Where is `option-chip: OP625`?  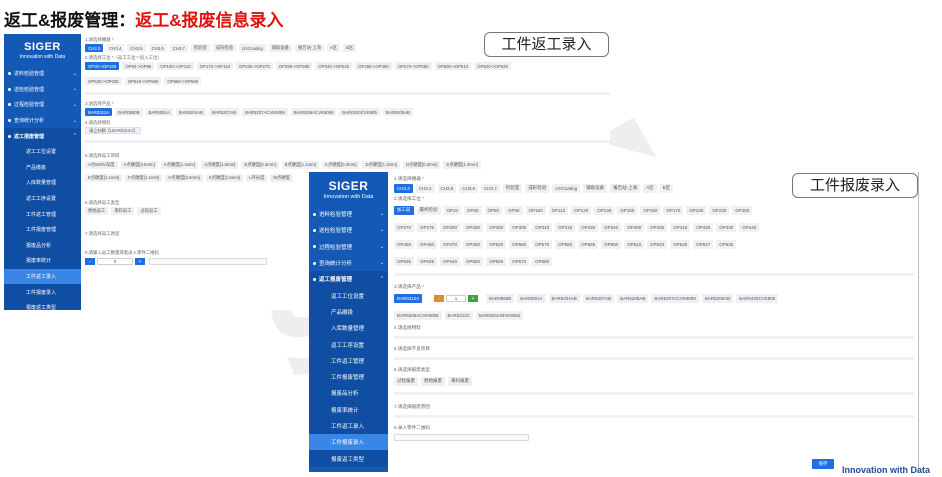
option-chip: OP625 is located at coordinates (680, 244).